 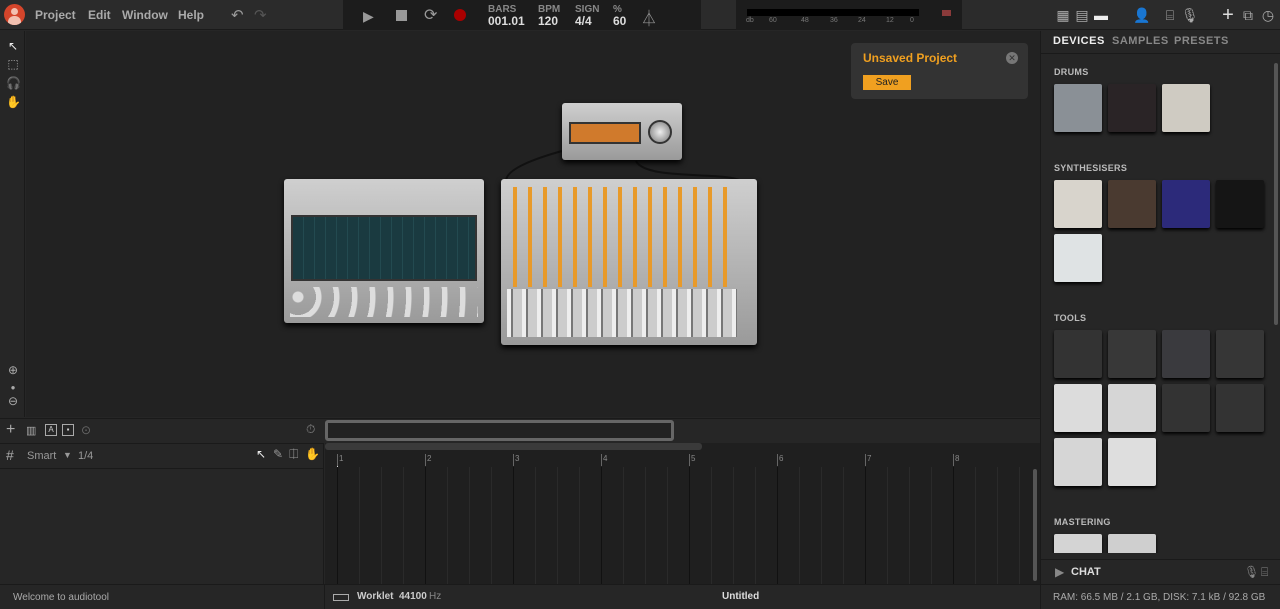 What do you see at coordinates (14, 14) in the screenshot?
I see `user-avatar` at bounding box center [14, 14].